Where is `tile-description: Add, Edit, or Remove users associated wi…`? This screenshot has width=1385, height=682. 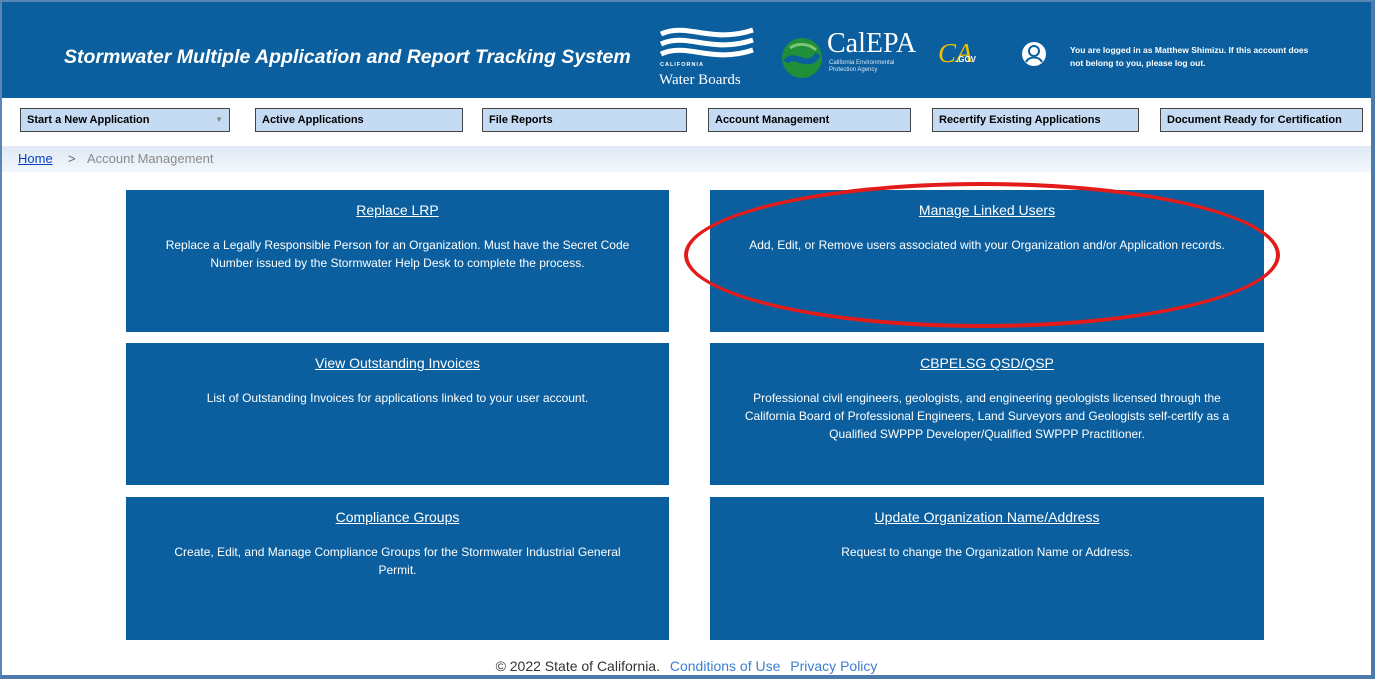
tile-description: Add, Edit, or Remove users associated wi… is located at coordinates (987, 245).